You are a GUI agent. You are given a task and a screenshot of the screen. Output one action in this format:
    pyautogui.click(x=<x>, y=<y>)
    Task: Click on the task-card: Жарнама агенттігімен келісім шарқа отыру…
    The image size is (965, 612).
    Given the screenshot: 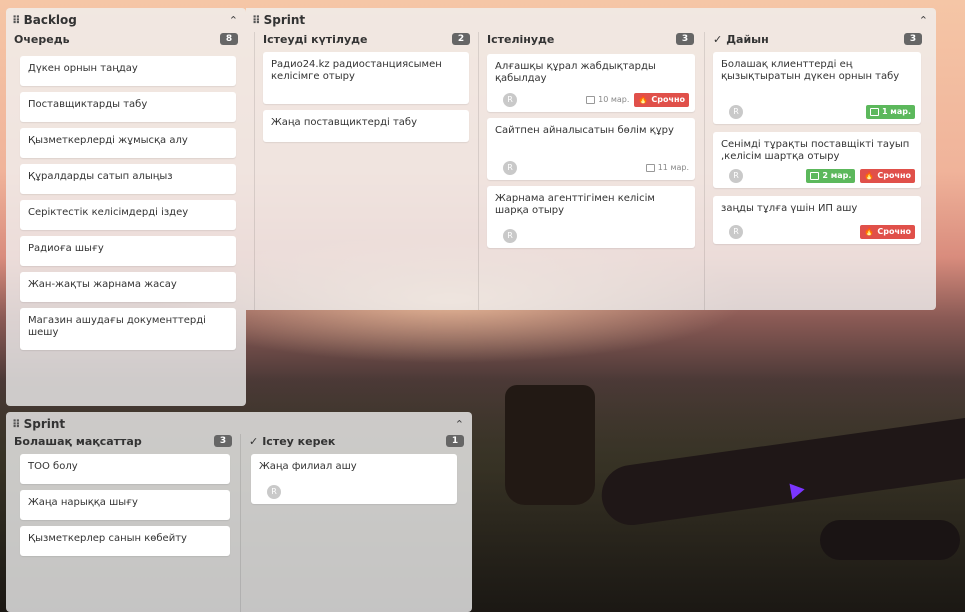 What is the action you would take?
    pyautogui.click(x=591, y=217)
    